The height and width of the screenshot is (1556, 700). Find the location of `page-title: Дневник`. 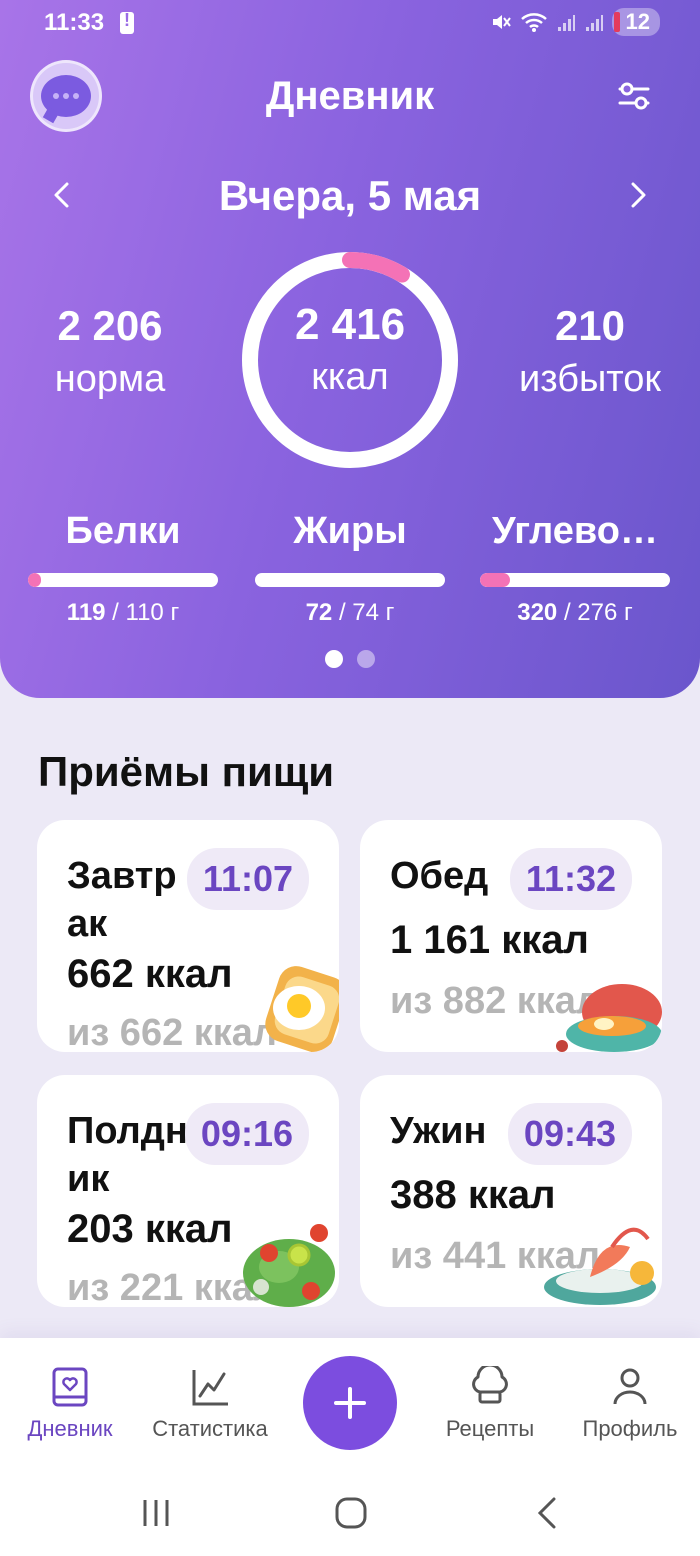

page-title: Дневник is located at coordinates (350, 96).